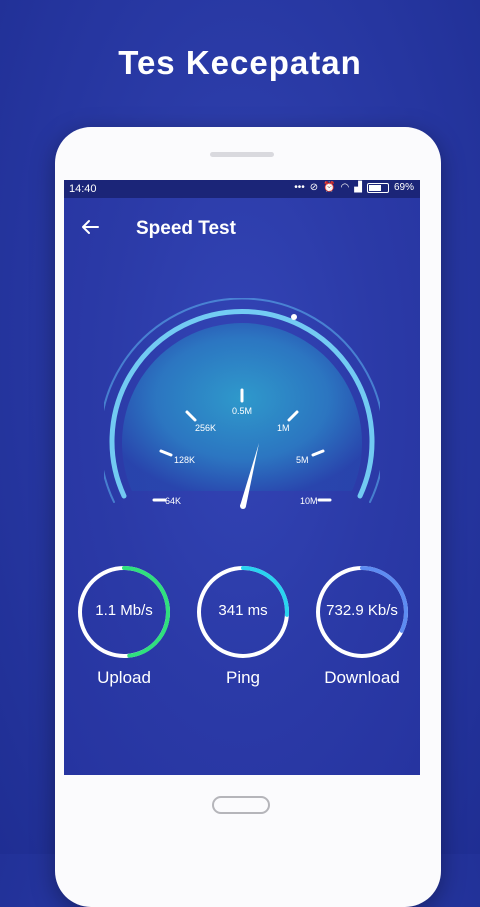 This screenshot has height=907, width=480. I want to click on status-time: 14:40, so click(83, 189).